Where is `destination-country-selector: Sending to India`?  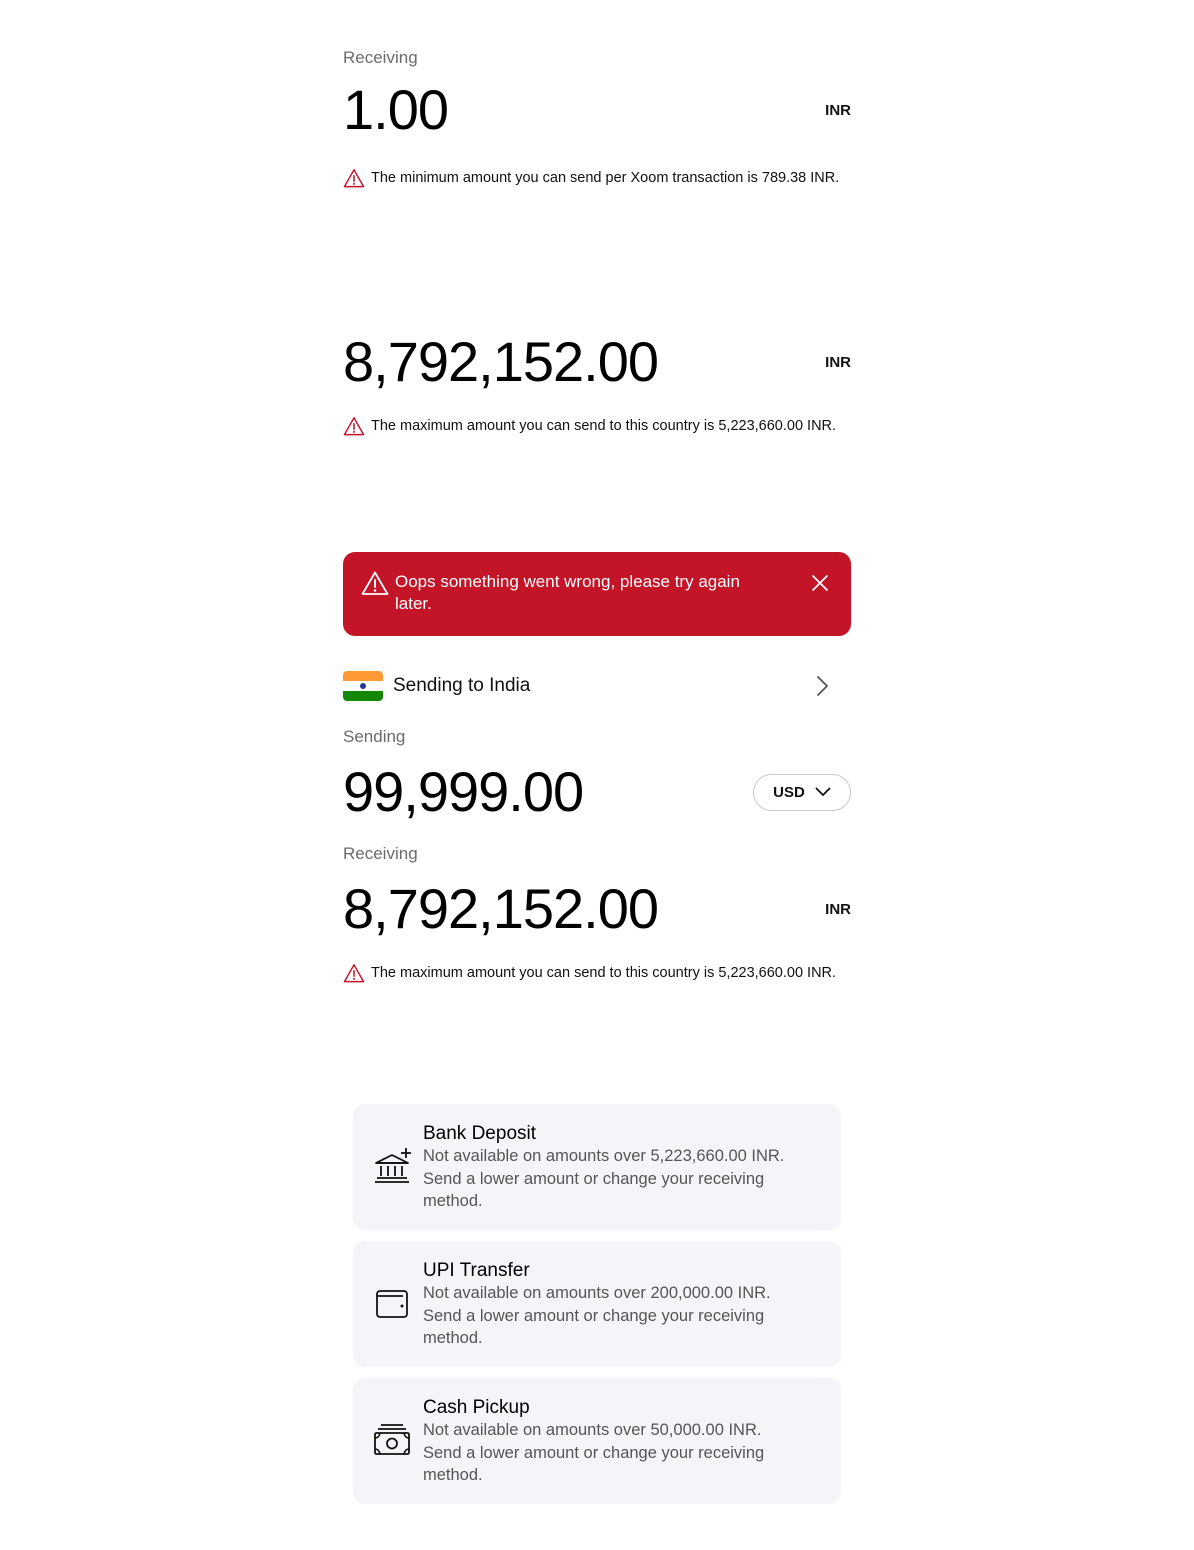
destination-country-selector: Sending to India is located at coordinates (597, 686).